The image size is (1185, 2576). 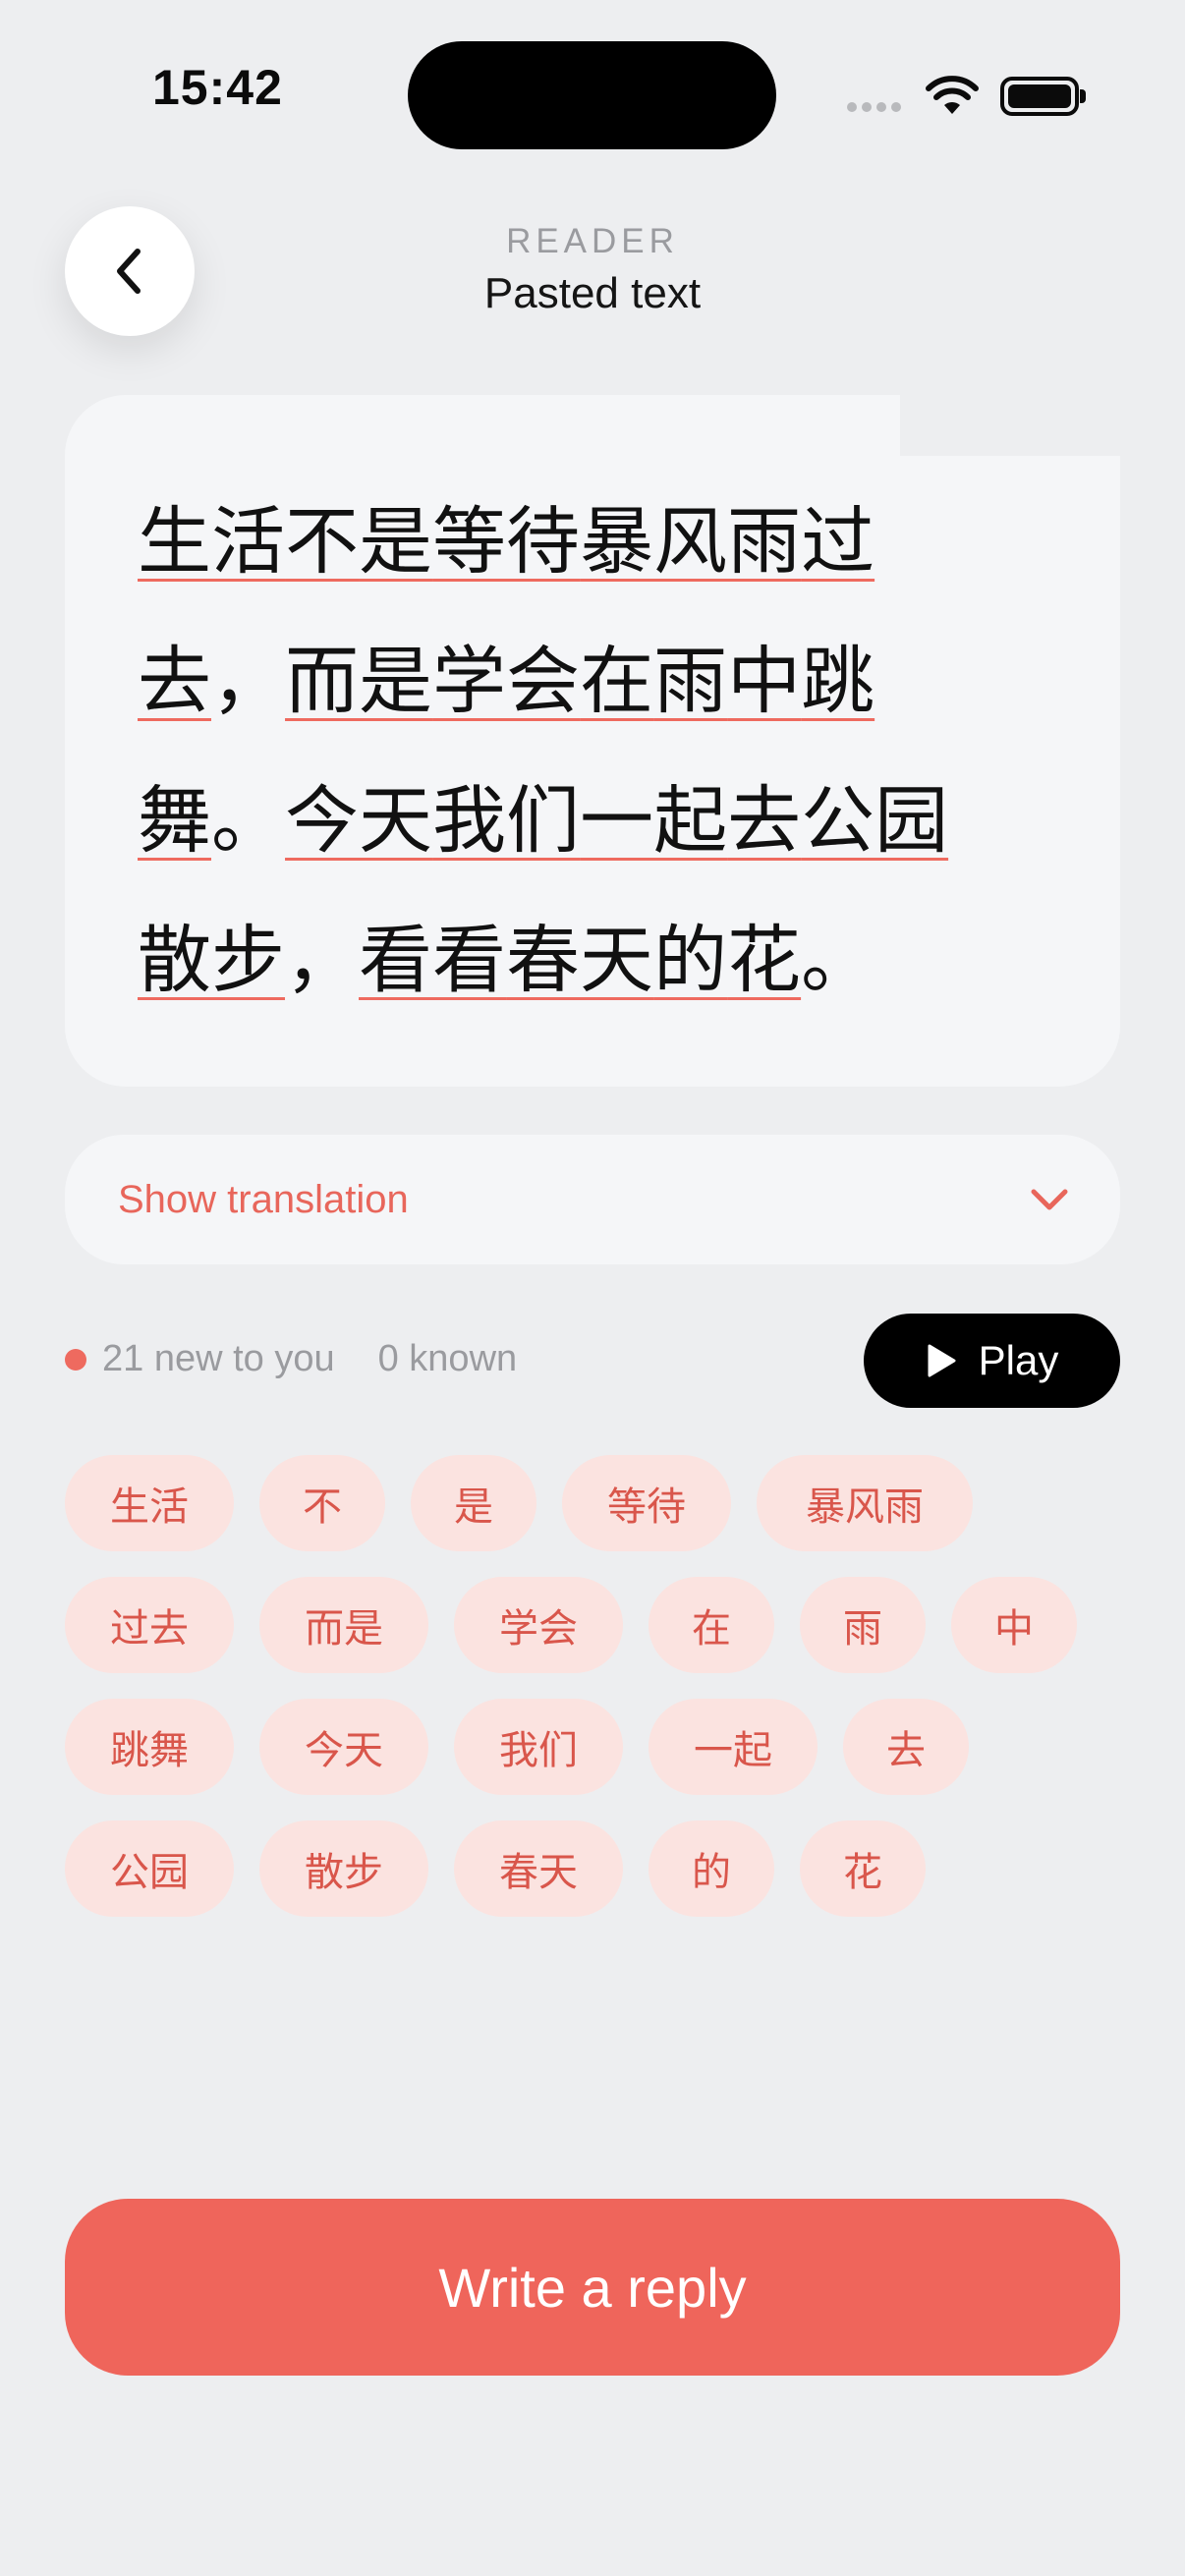 What do you see at coordinates (592, 241) in the screenshot?
I see `header-eyebrow: READER` at bounding box center [592, 241].